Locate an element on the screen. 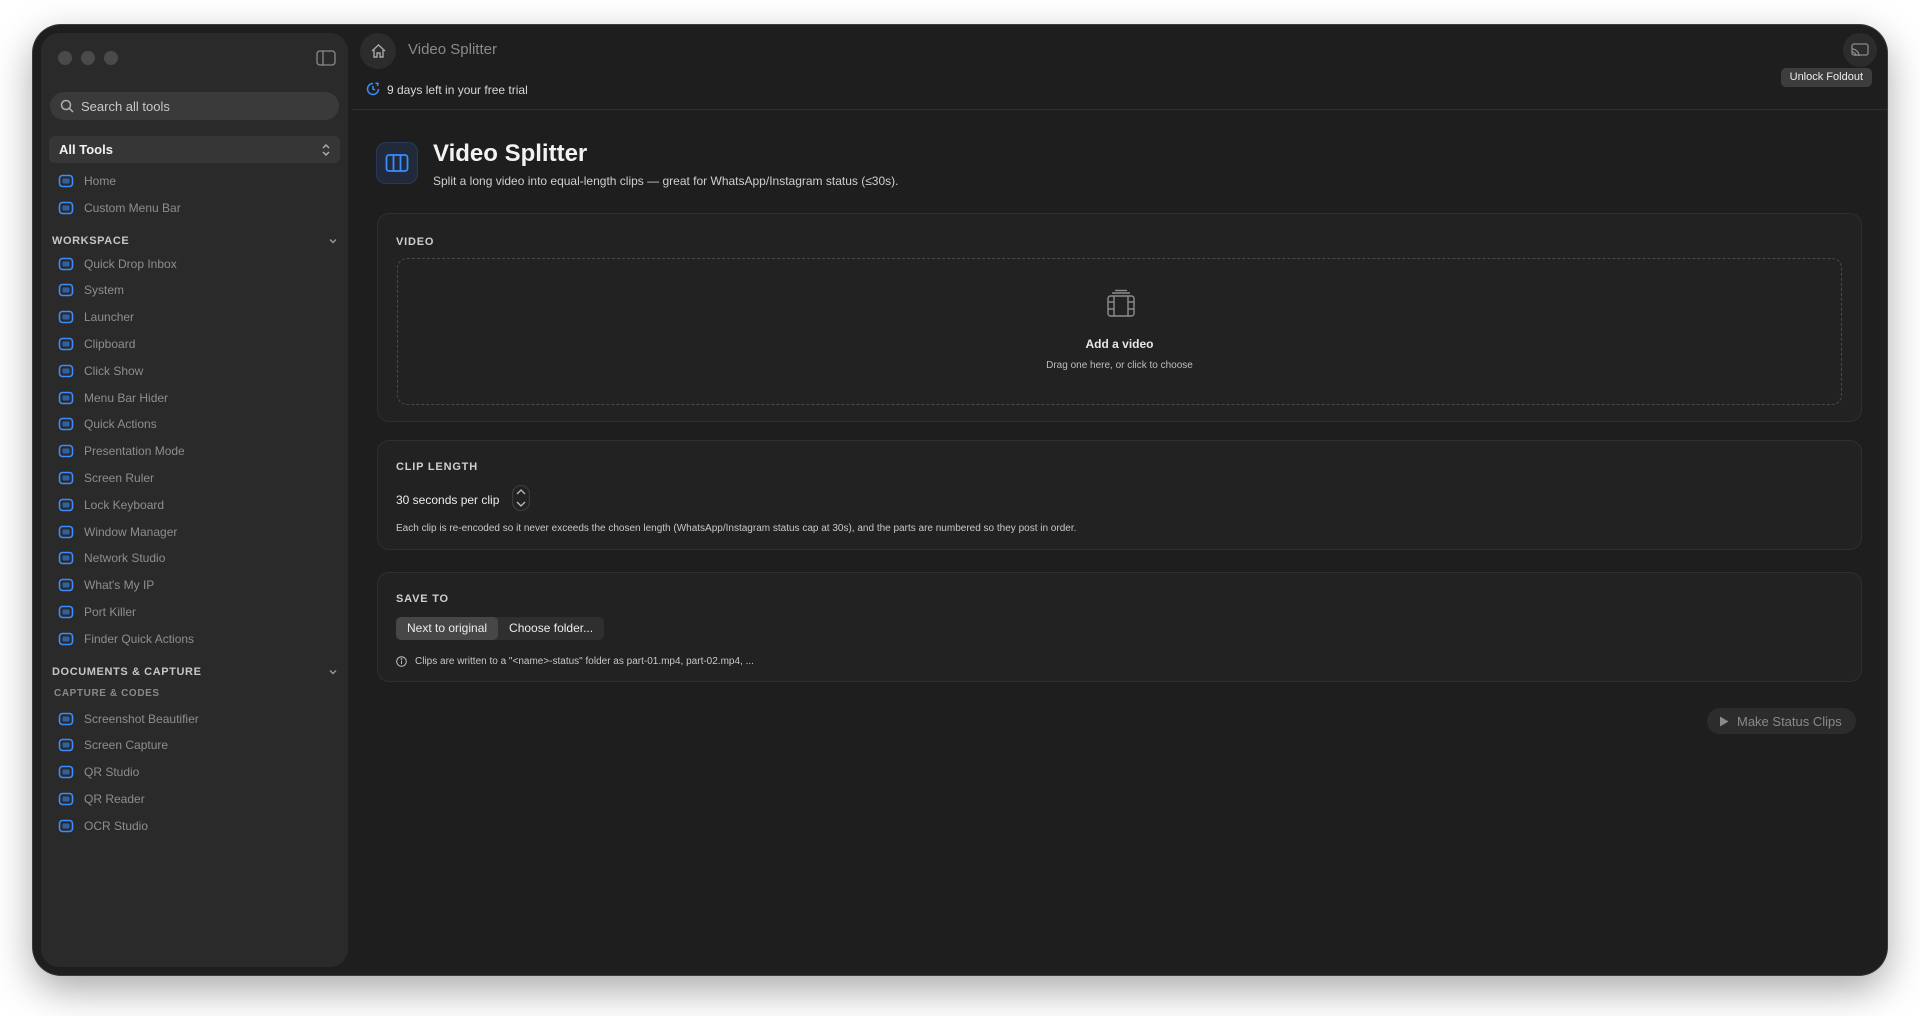 This screenshot has width=1920, height=1016. sparkle-icon is located at coordinates (66, 639).